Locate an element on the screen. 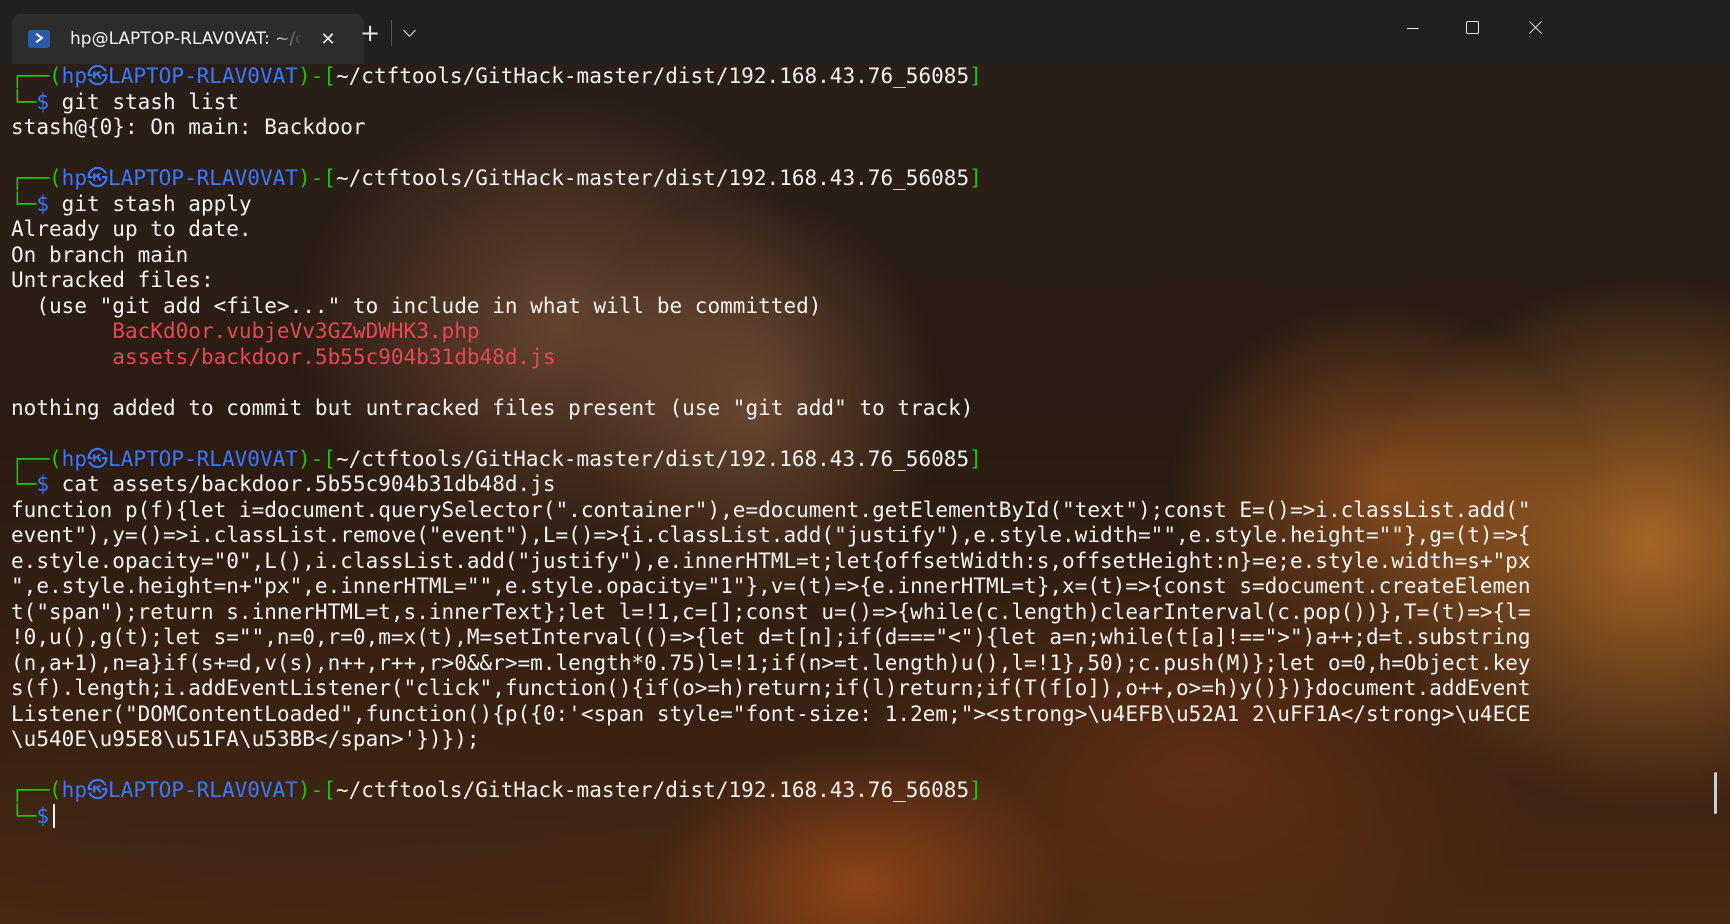  output-line: stash@{0}: On main: Backdoor is located at coordinates (188, 127).